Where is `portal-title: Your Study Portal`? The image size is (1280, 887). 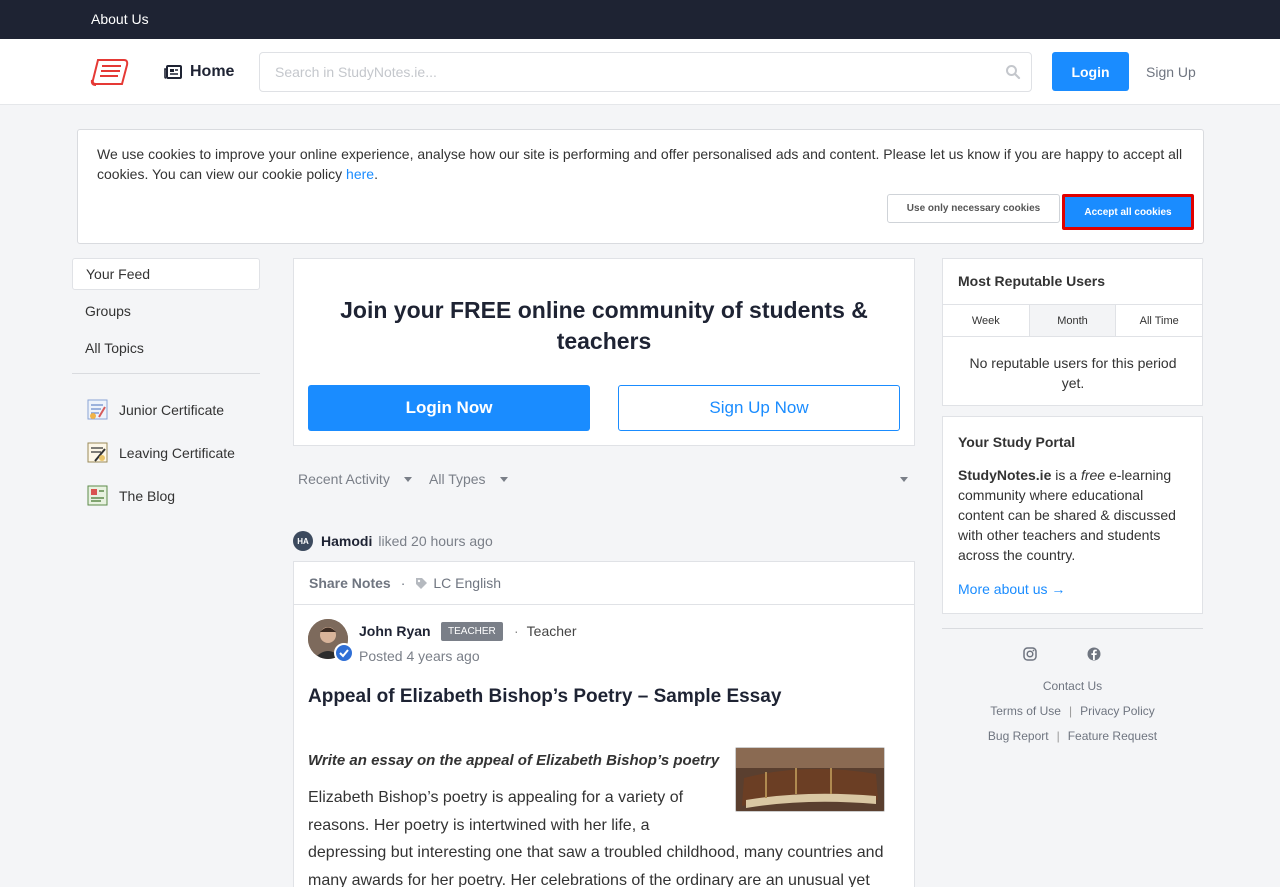 portal-title: Your Study Portal is located at coordinates (1017, 442).